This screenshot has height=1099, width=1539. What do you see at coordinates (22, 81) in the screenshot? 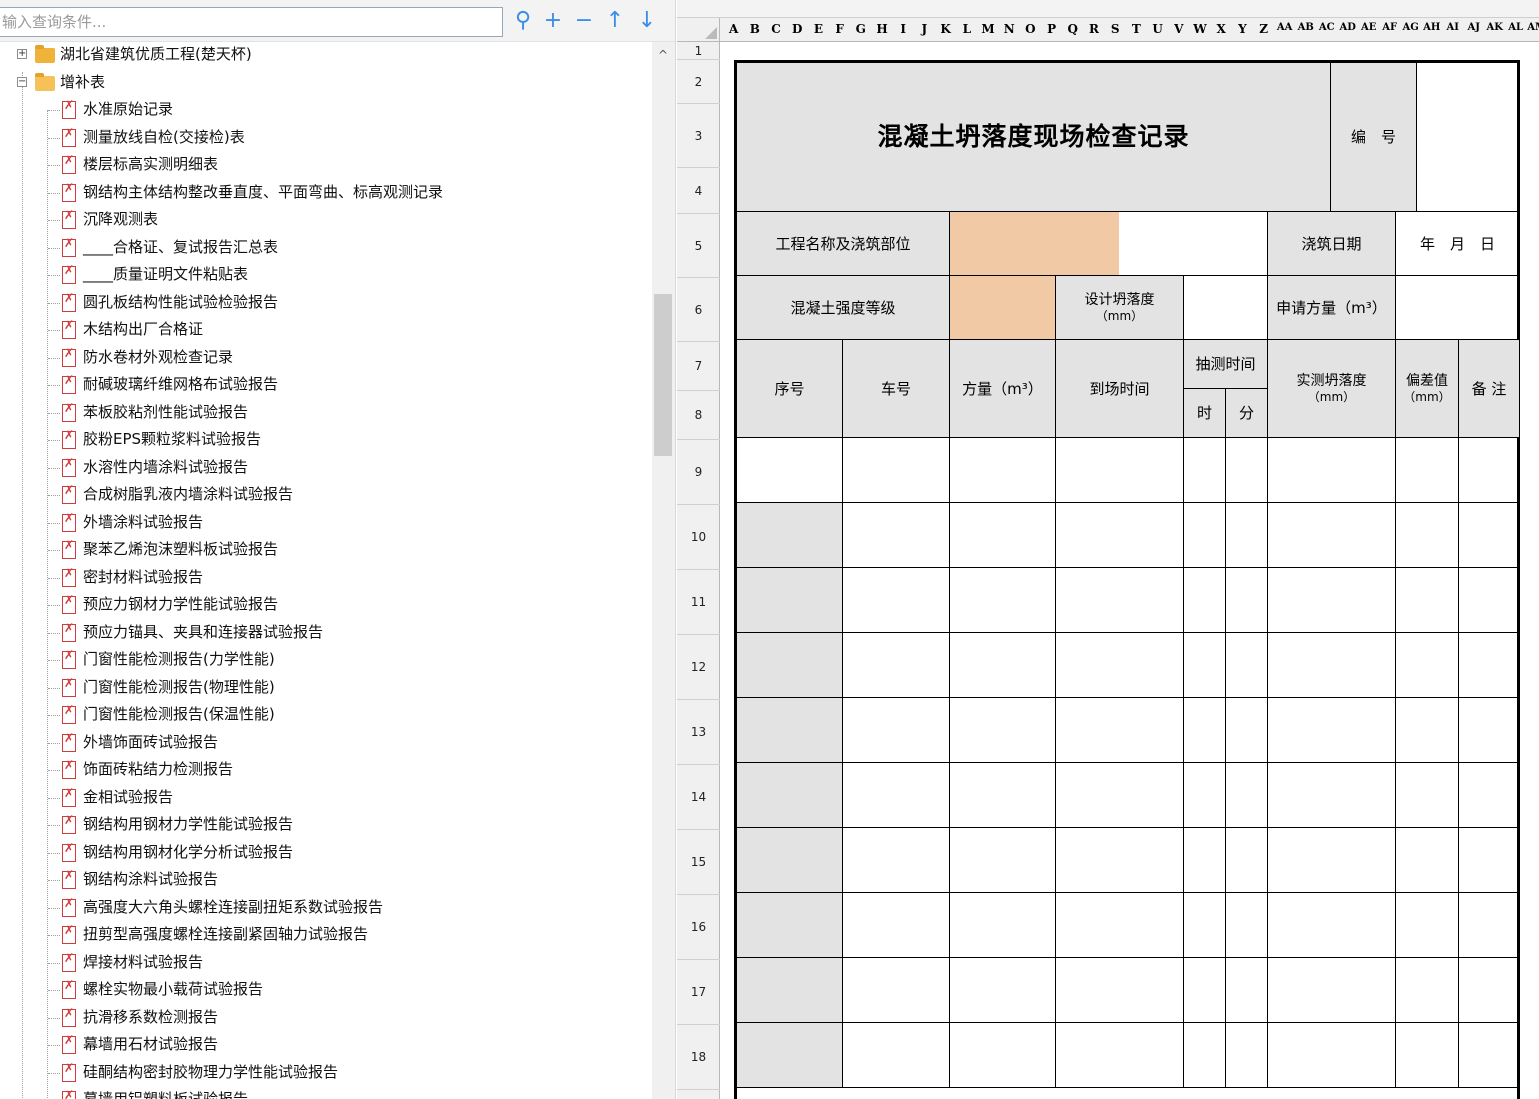
I see `collapse-toggle-icon: −` at bounding box center [22, 81].